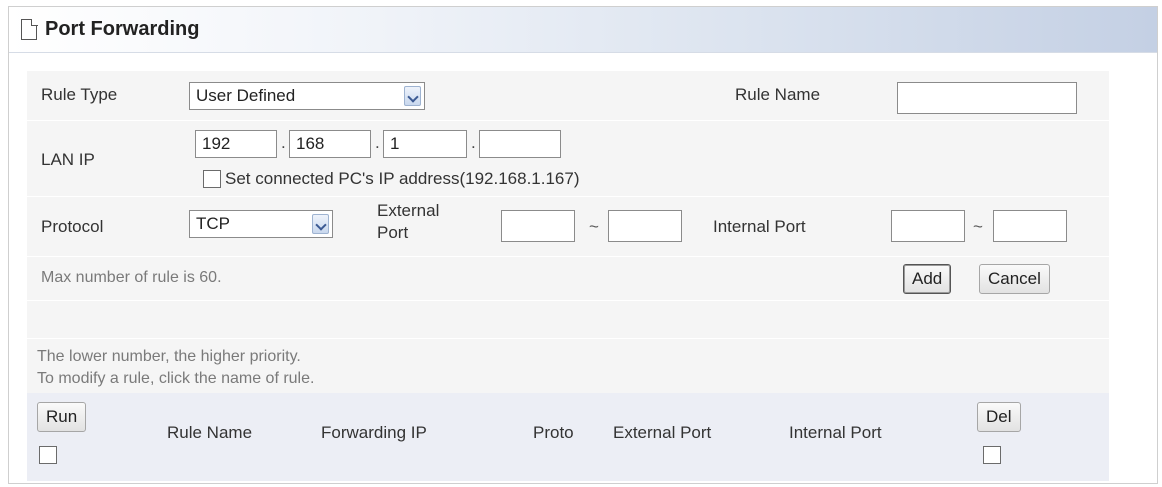  Describe the element at coordinates (374, 432) in the screenshot. I see `column-forwarding-ip: Forwarding IP` at that location.